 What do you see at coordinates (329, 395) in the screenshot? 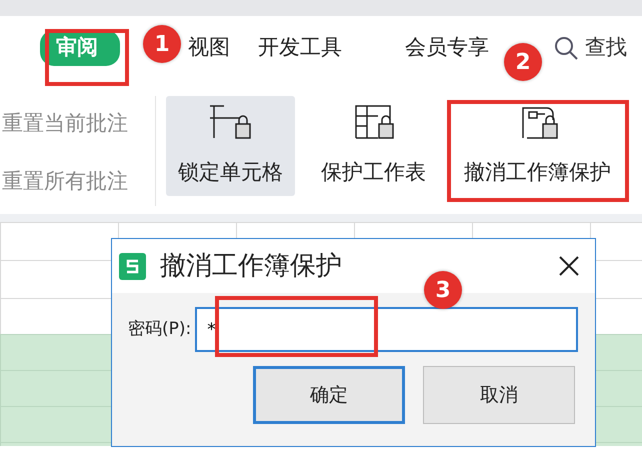
I see `ok-button: 确定` at bounding box center [329, 395].